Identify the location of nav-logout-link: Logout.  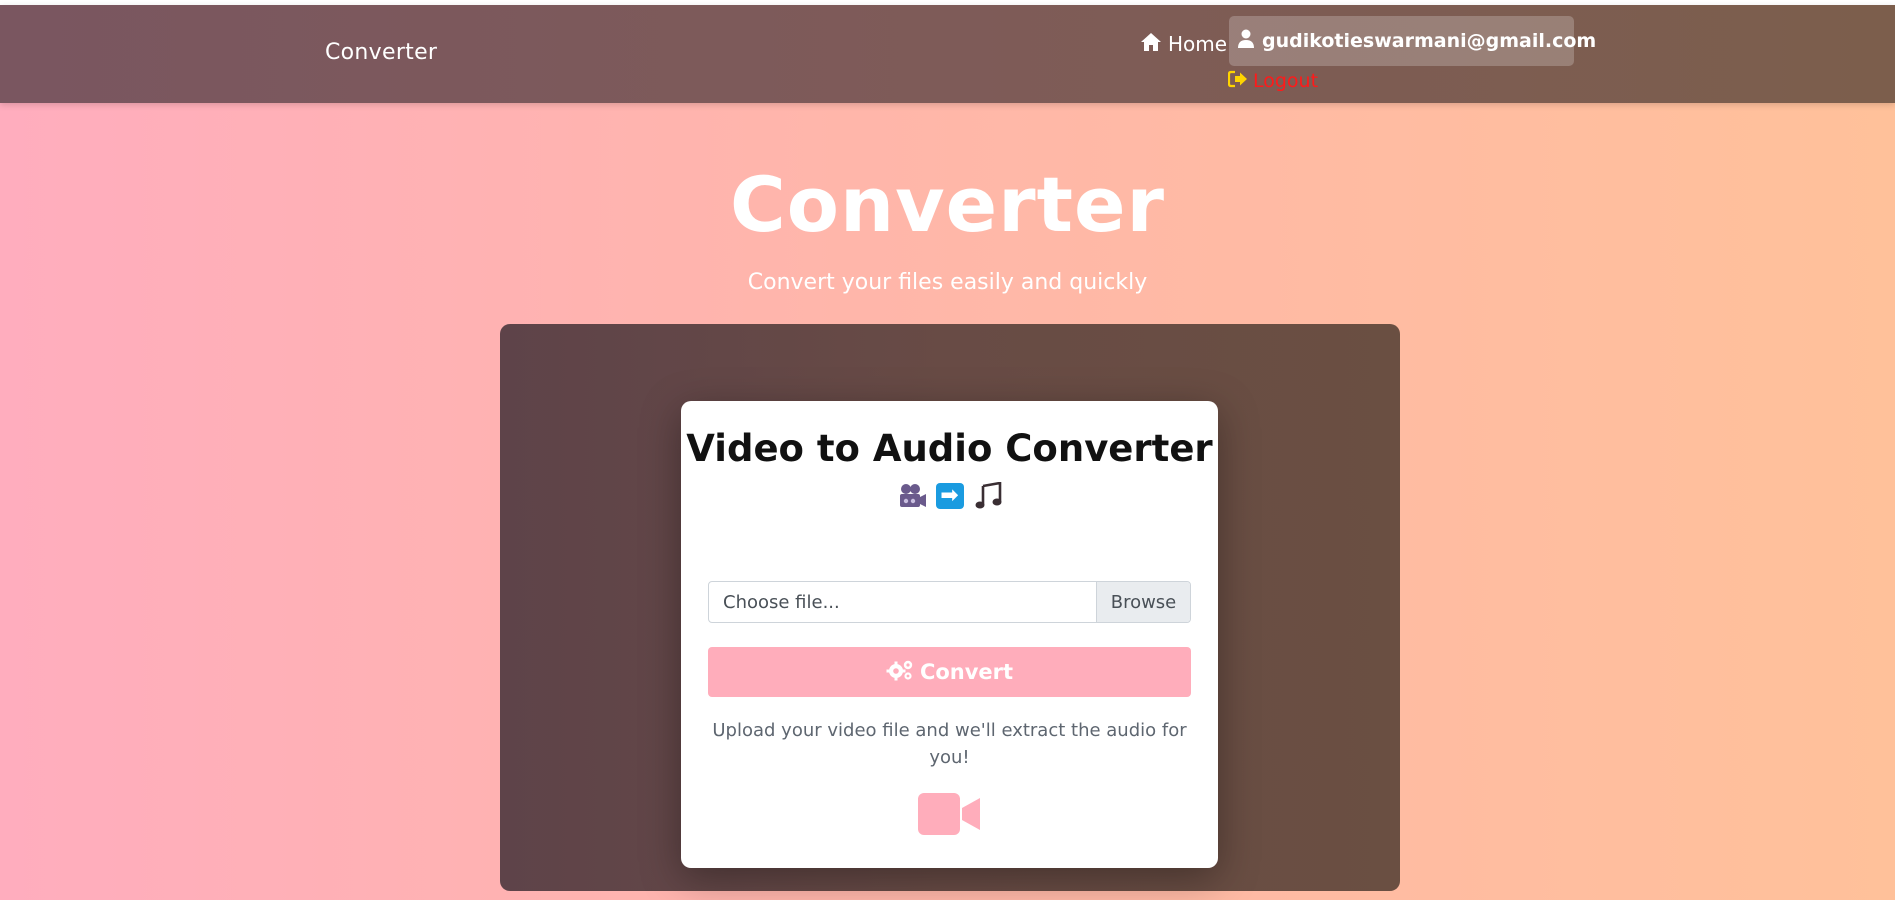
(1273, 81).